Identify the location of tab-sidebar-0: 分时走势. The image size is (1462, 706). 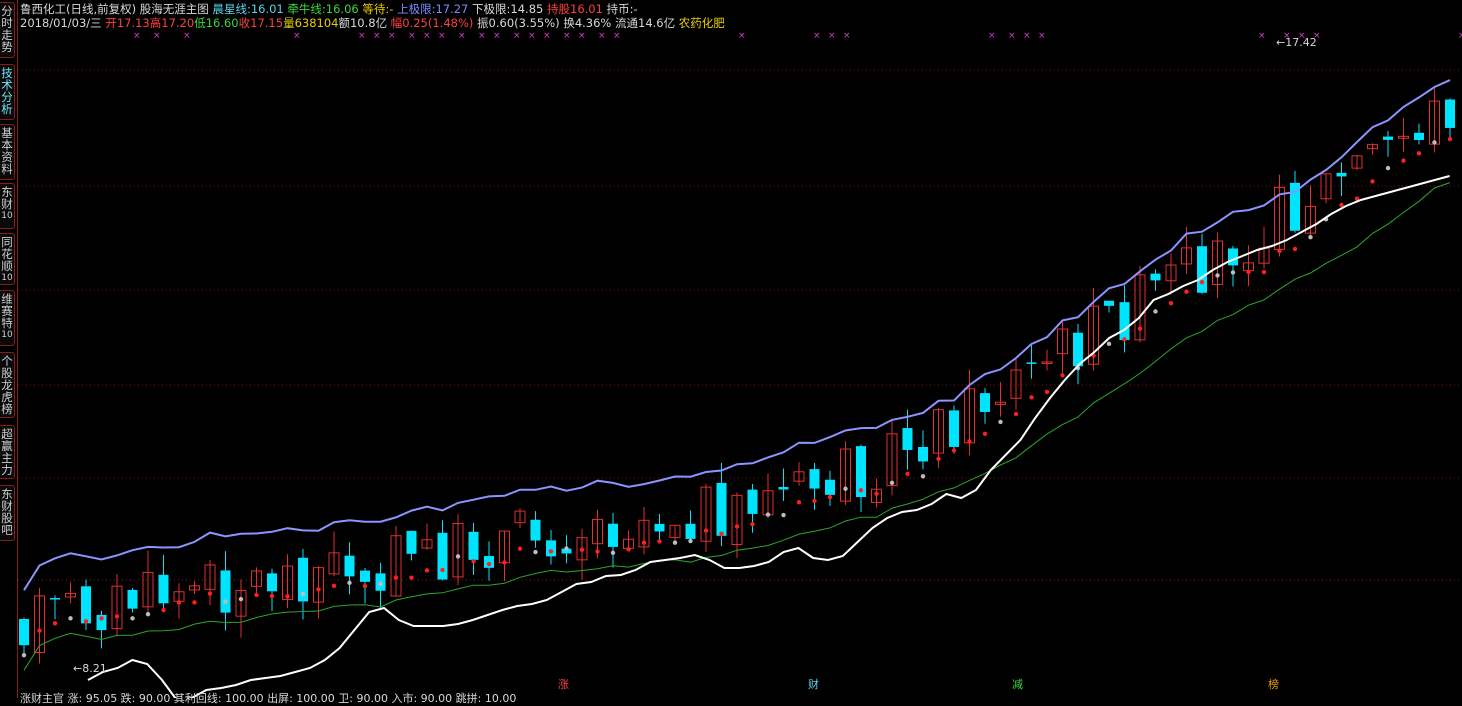
(7, 30).